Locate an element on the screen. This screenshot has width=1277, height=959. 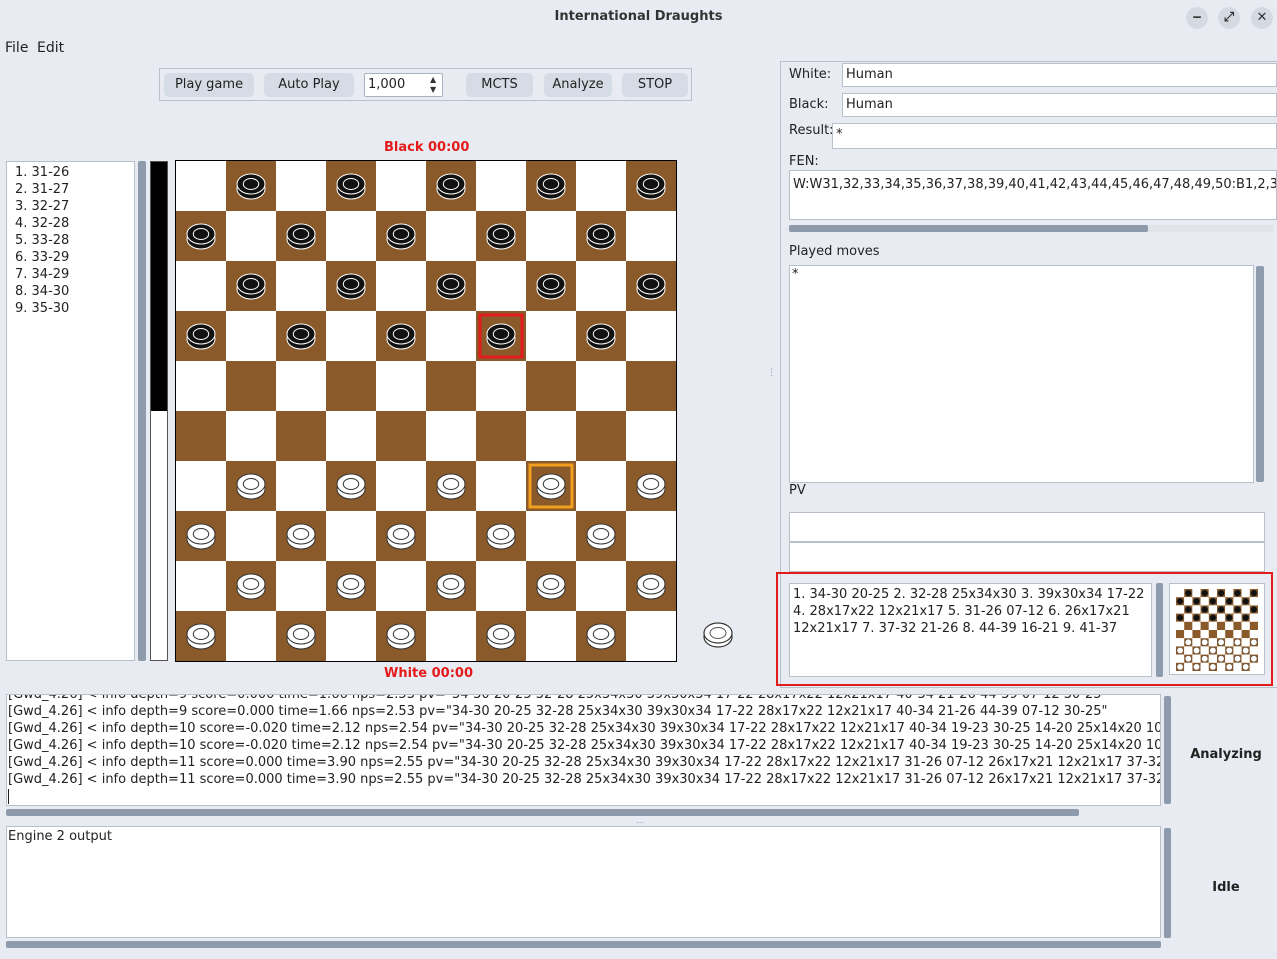
auto-play-button: Auto Play is located at coordinates (309, 85).